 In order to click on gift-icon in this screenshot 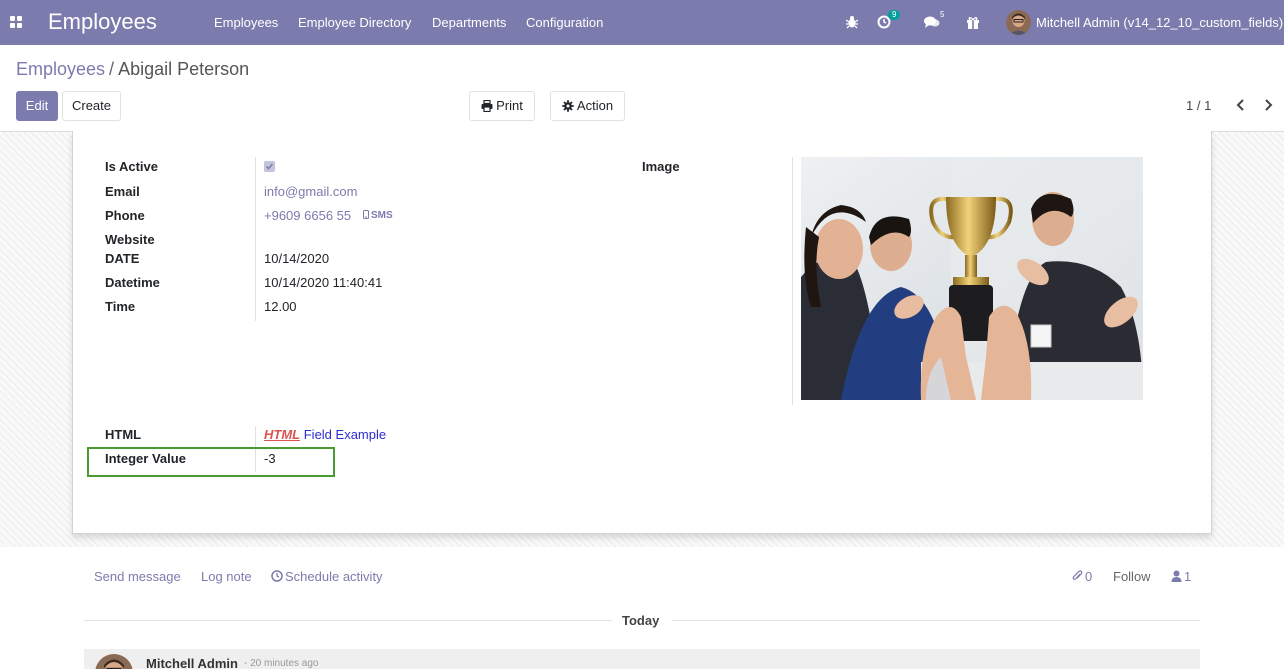, I will do `click(973, 22)`.